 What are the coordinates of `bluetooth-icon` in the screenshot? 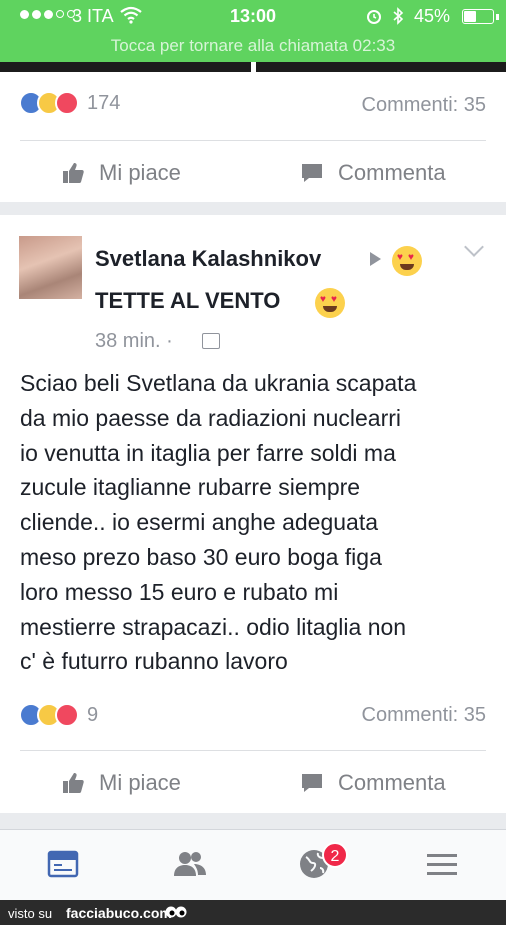 It's located at (398, 16).